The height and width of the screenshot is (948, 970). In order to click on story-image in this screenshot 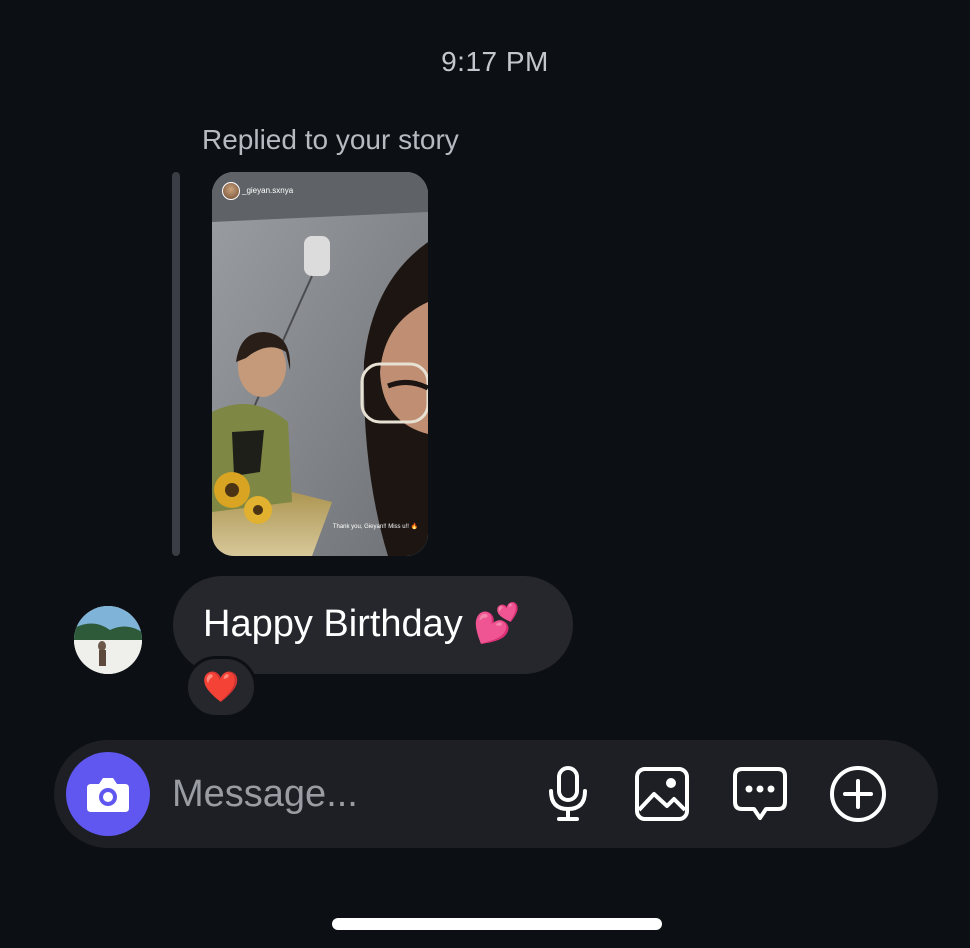, I will do `click(320, 364)`.